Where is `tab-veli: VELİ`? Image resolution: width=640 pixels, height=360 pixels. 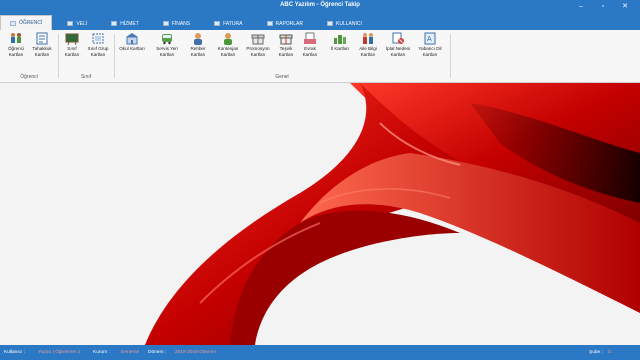 tab-veli: VELİ is located at coordinates (77, 23).